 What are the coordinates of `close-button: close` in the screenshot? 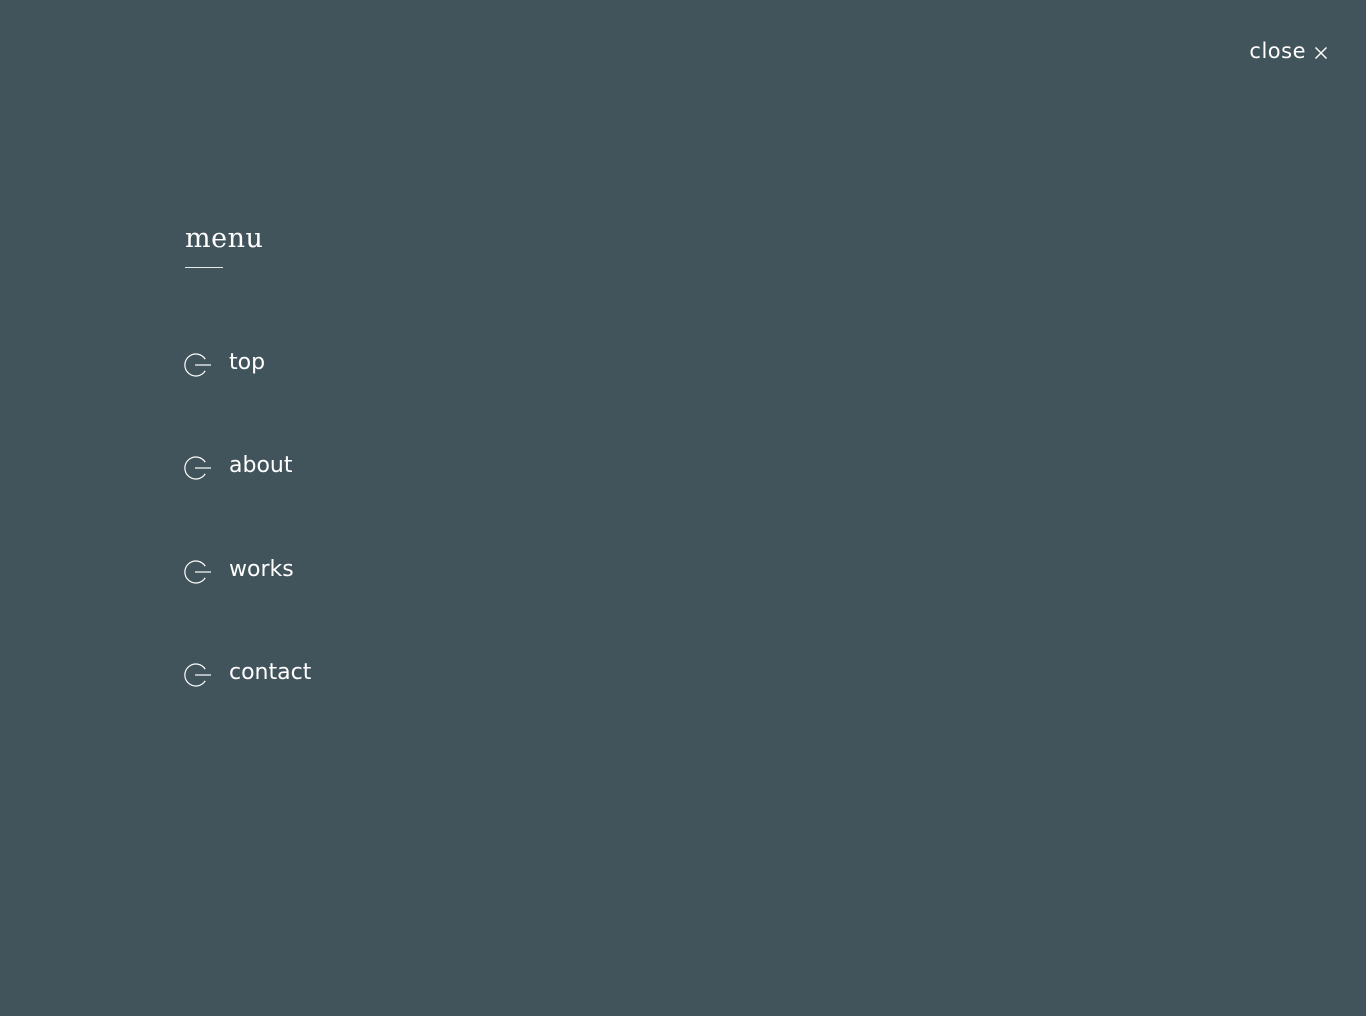 It's located at (1288, 51).